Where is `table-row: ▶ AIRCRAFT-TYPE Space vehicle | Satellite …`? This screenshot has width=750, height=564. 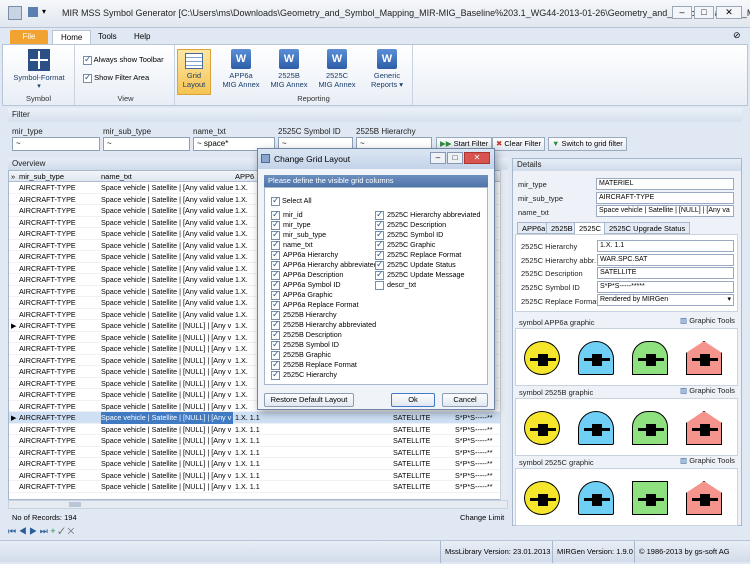 table-row: ▶ AIRCRAFT-TYPE Space vehicle | Satellite … is located at coordinates (258, 418).